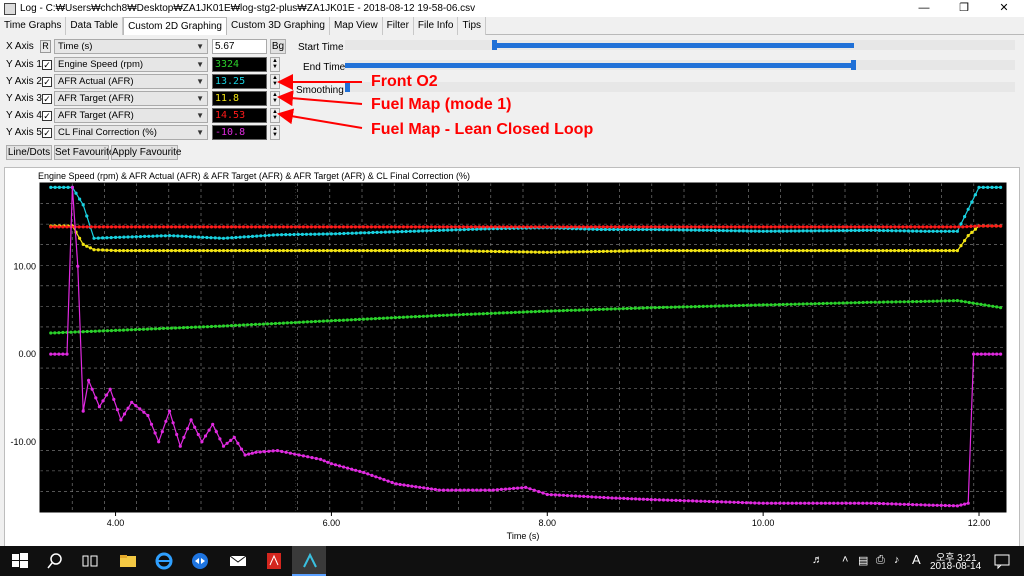 The image size is (1024, 576). Describe the element at coordinates (1002, 561) in the screenshot. I see `notification-icon` at that location.